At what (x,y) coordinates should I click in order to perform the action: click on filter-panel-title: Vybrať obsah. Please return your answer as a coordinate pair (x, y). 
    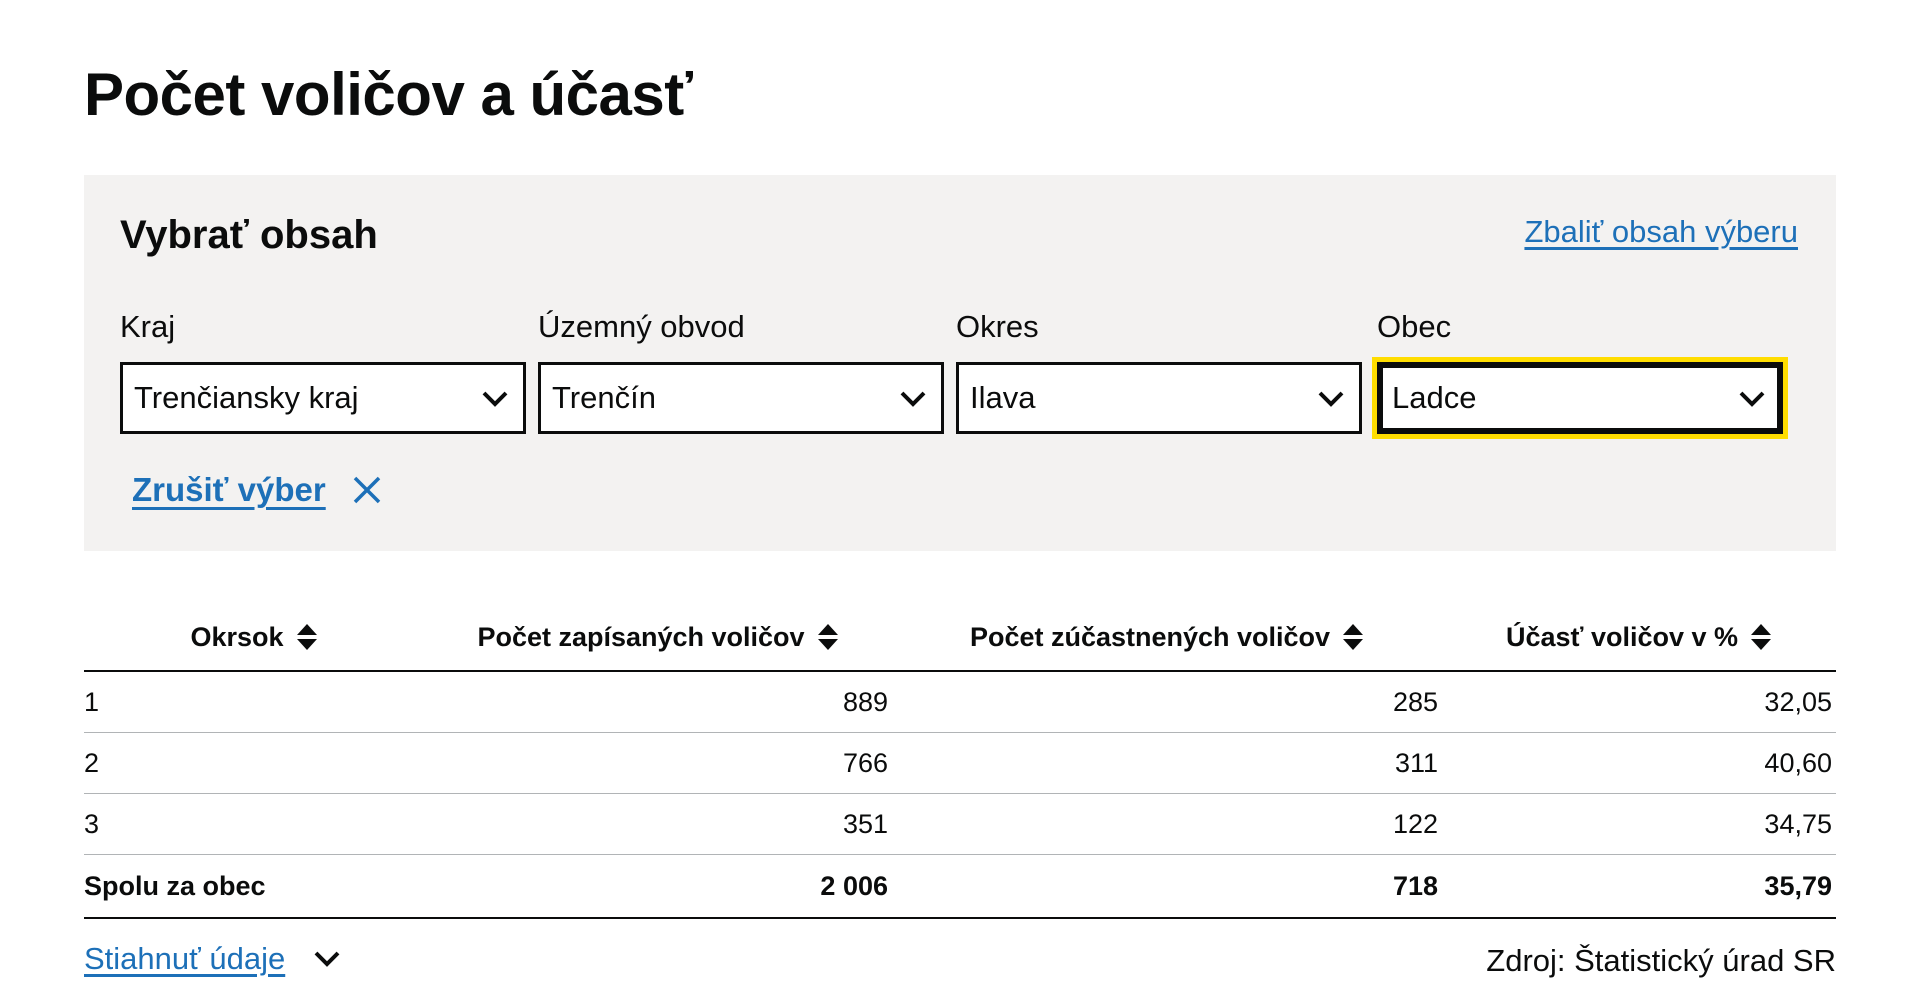
    Looking at the image, I should click on (249, 235).